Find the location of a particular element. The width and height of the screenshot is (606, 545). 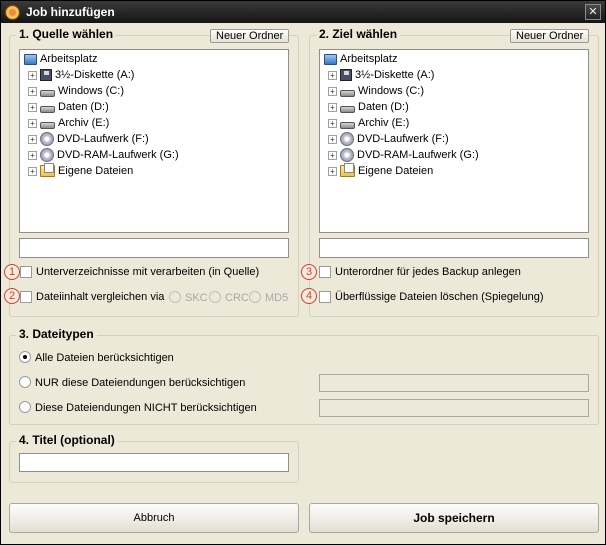

compare-crc-radio is located at coordinates (215, 297).